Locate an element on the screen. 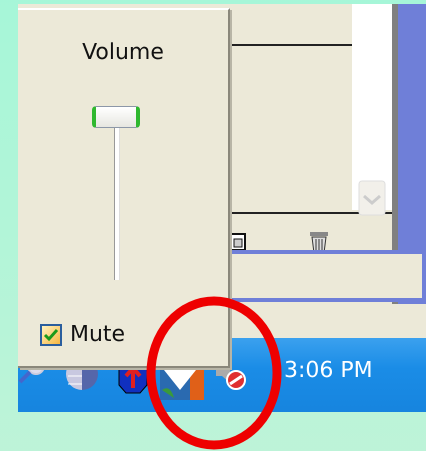  clock: 3:06 PM is located at coordinates (328, 370).